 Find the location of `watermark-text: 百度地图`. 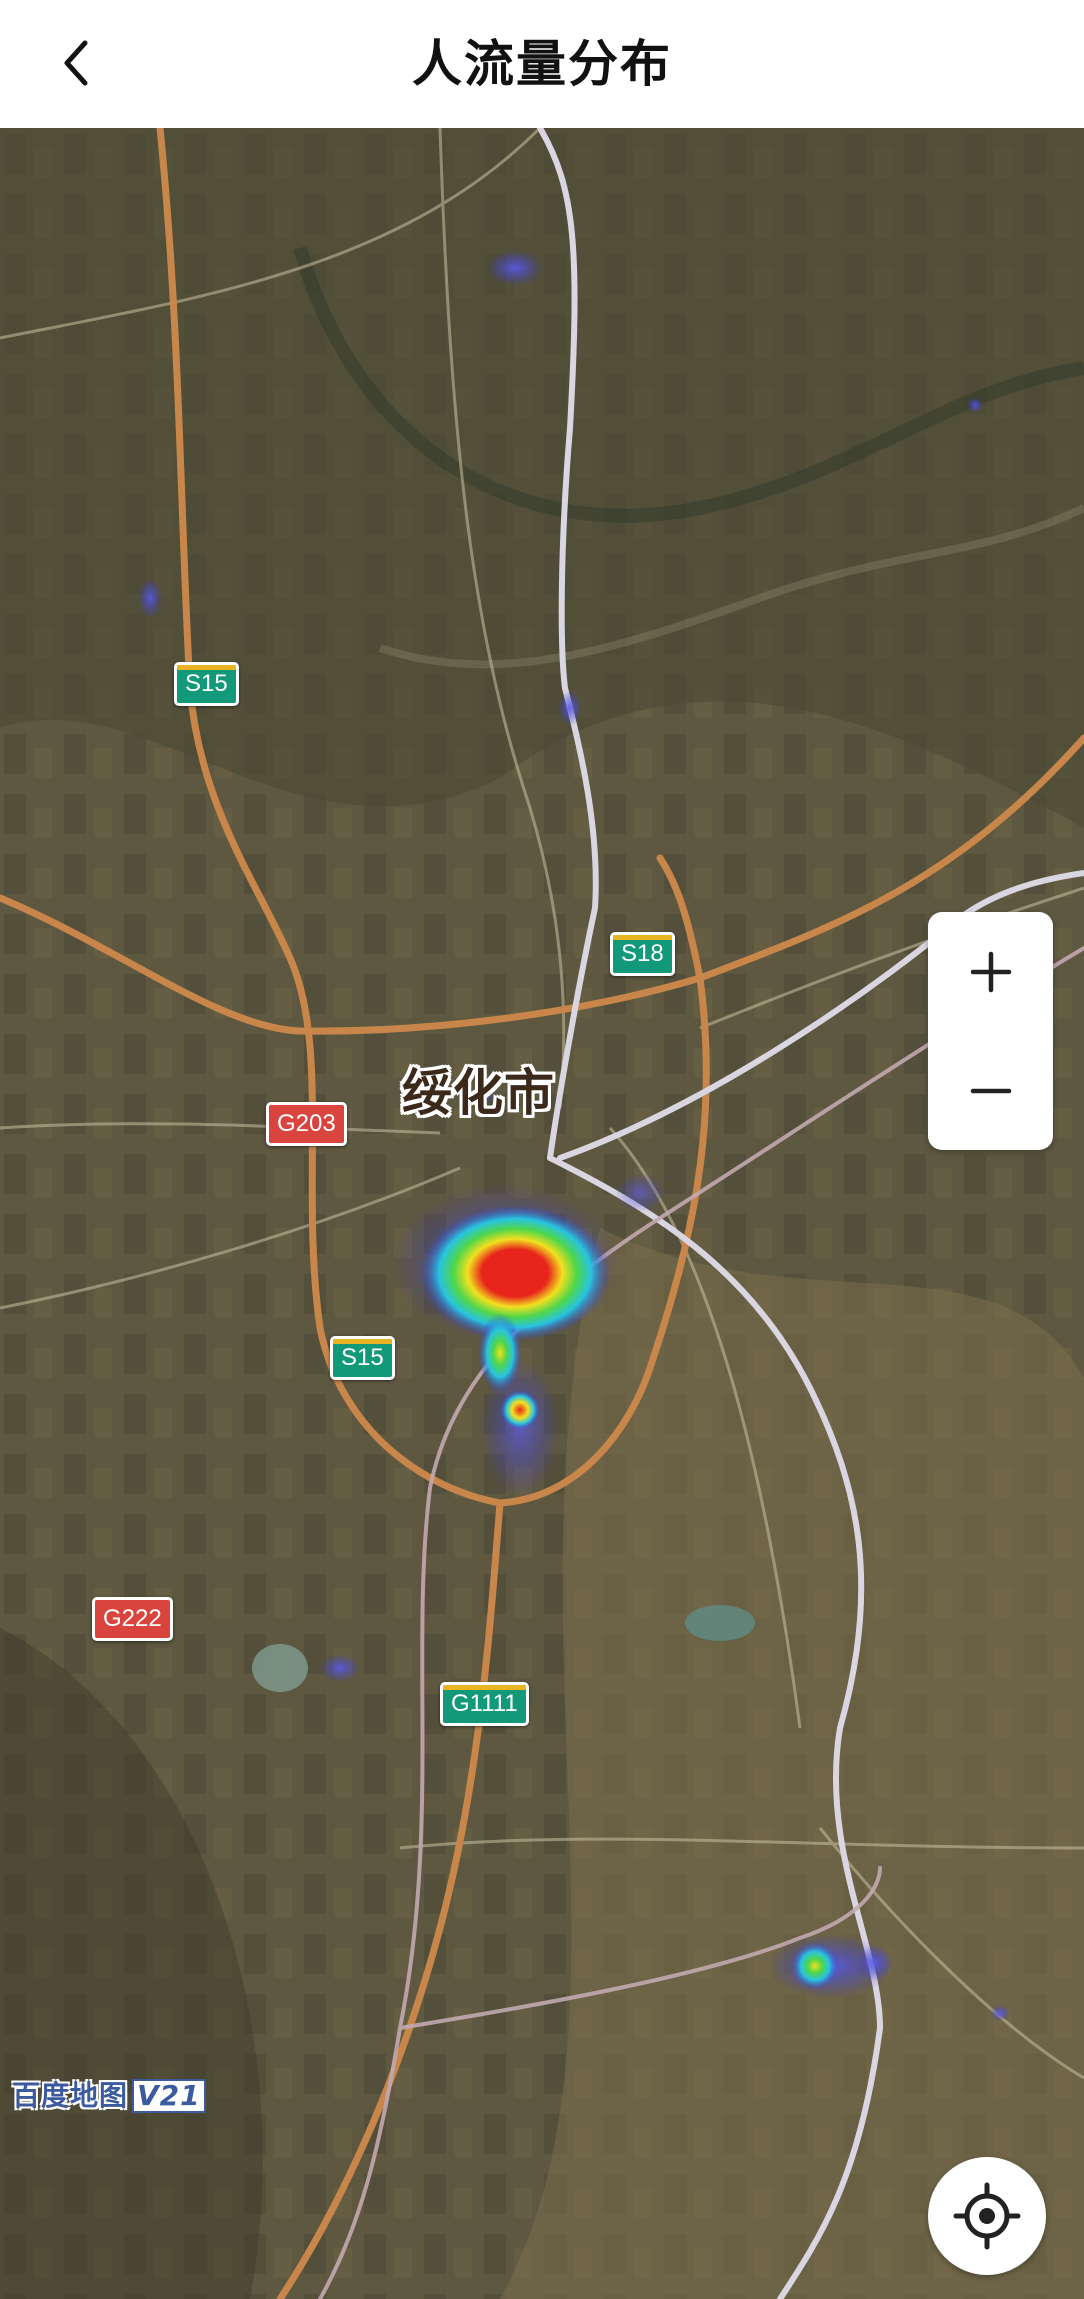

watermark-text: 百度地图 is located at coordinates (70, 2095).